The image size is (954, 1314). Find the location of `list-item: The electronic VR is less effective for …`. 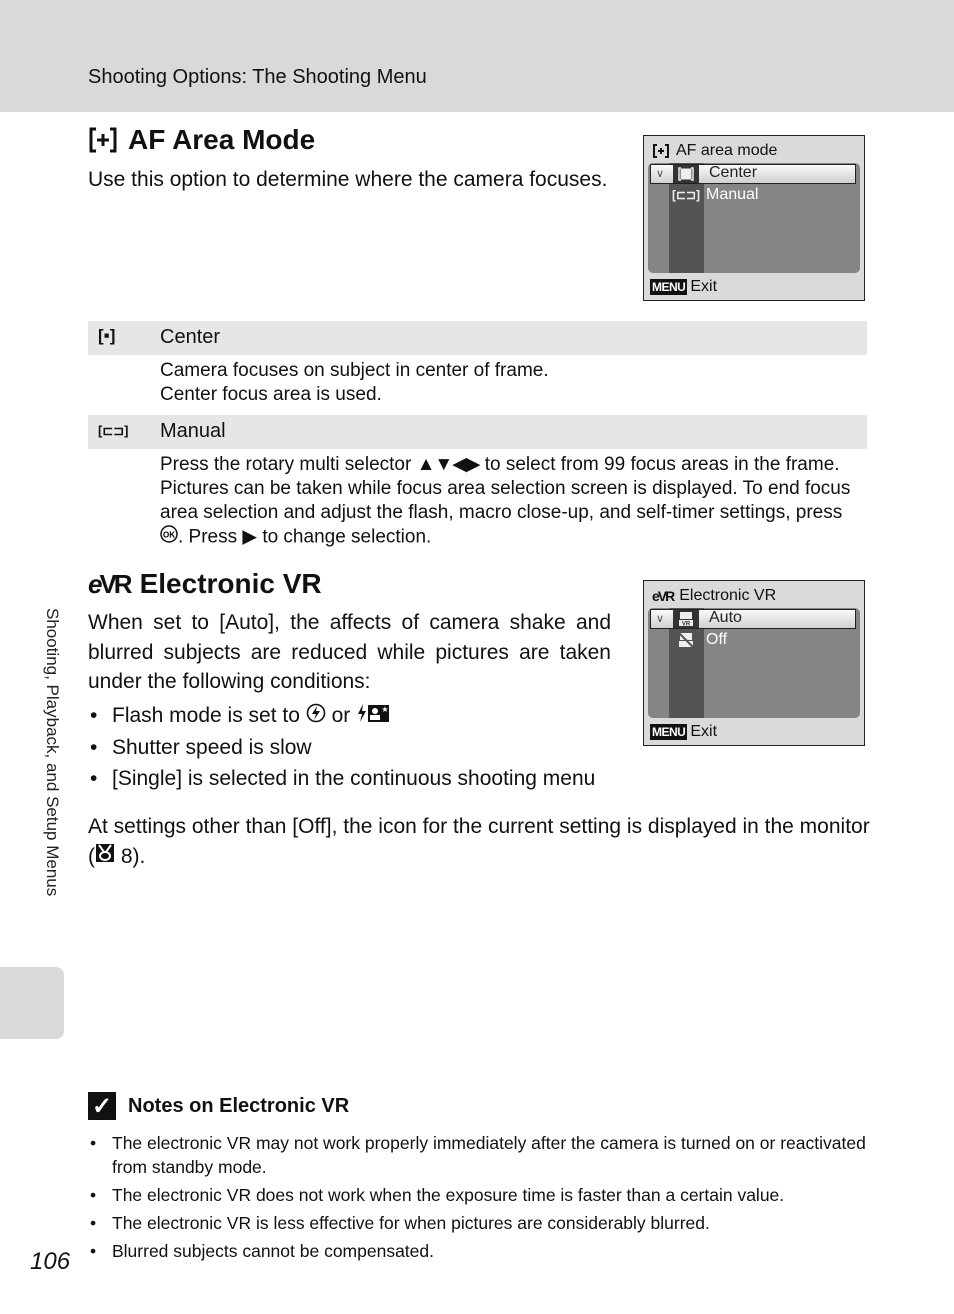

list-item: The electronic VR is less effective for … is located at coordinates (478, 1223).